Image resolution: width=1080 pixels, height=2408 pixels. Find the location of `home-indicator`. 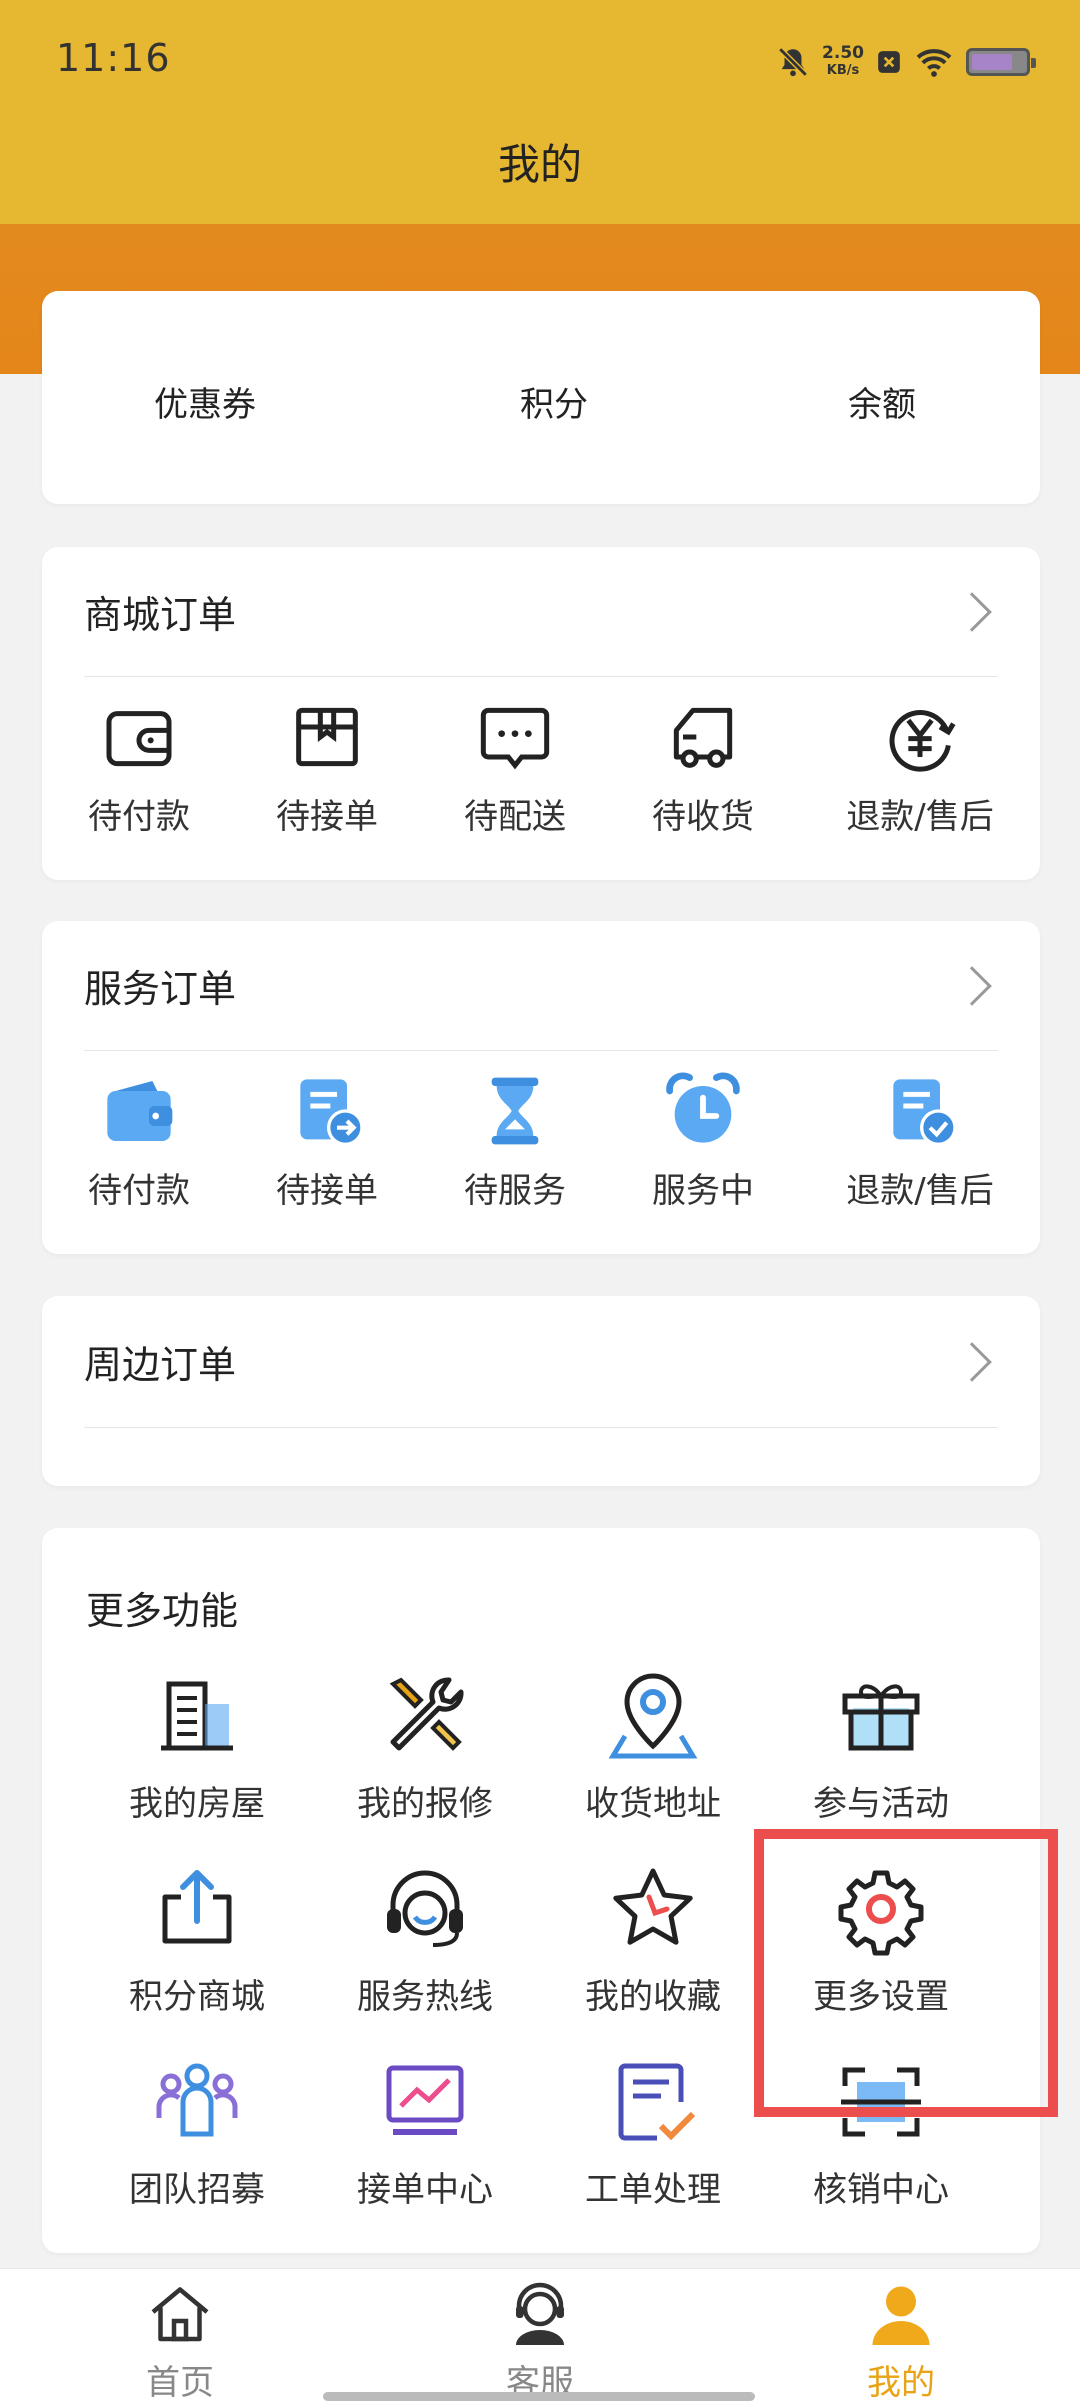

home-indicator is located at coordinates (539, 2396).